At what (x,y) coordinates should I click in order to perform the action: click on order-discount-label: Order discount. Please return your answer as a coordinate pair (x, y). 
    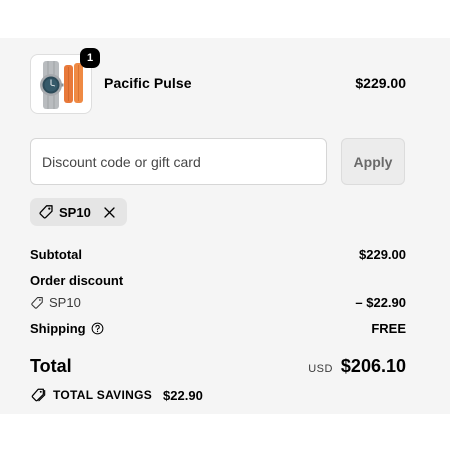
    Looking at the image, I should click on (77, 280).